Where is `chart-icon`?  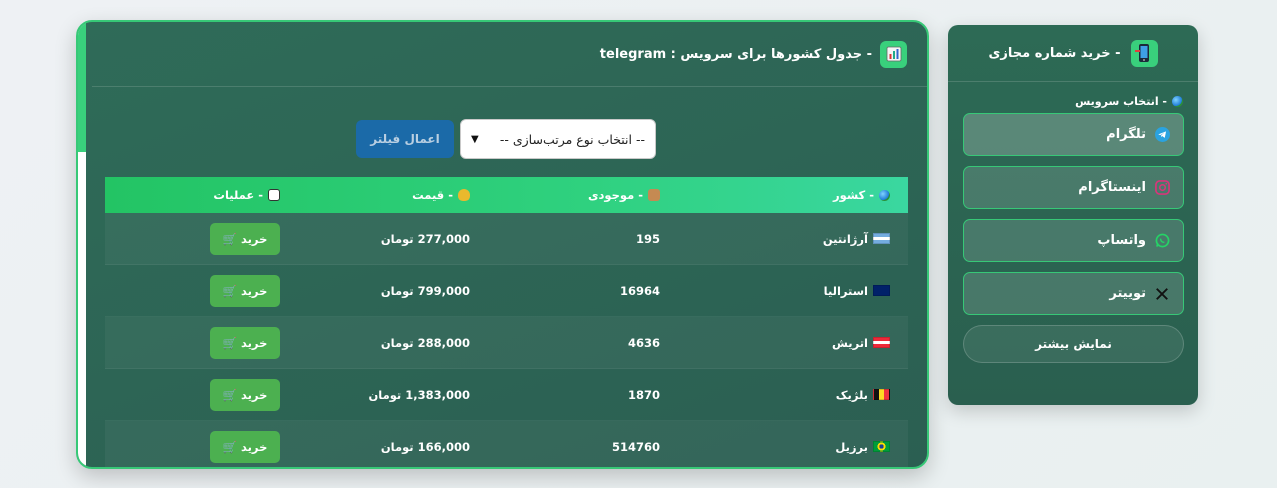
chart-icon is located at coordinates (893, 54).